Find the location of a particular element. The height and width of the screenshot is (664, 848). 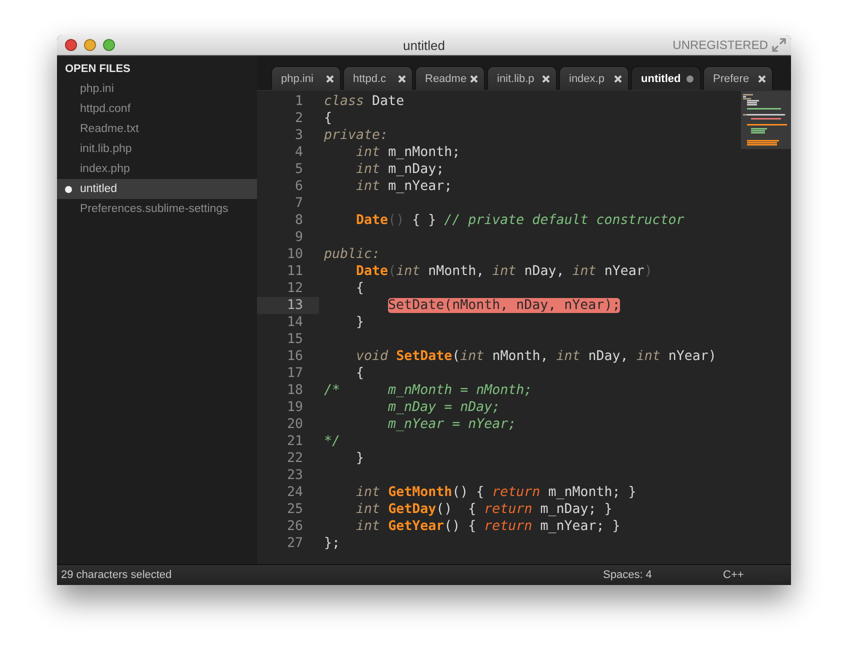

line-number: 6 is located at coordinates (299, 186).